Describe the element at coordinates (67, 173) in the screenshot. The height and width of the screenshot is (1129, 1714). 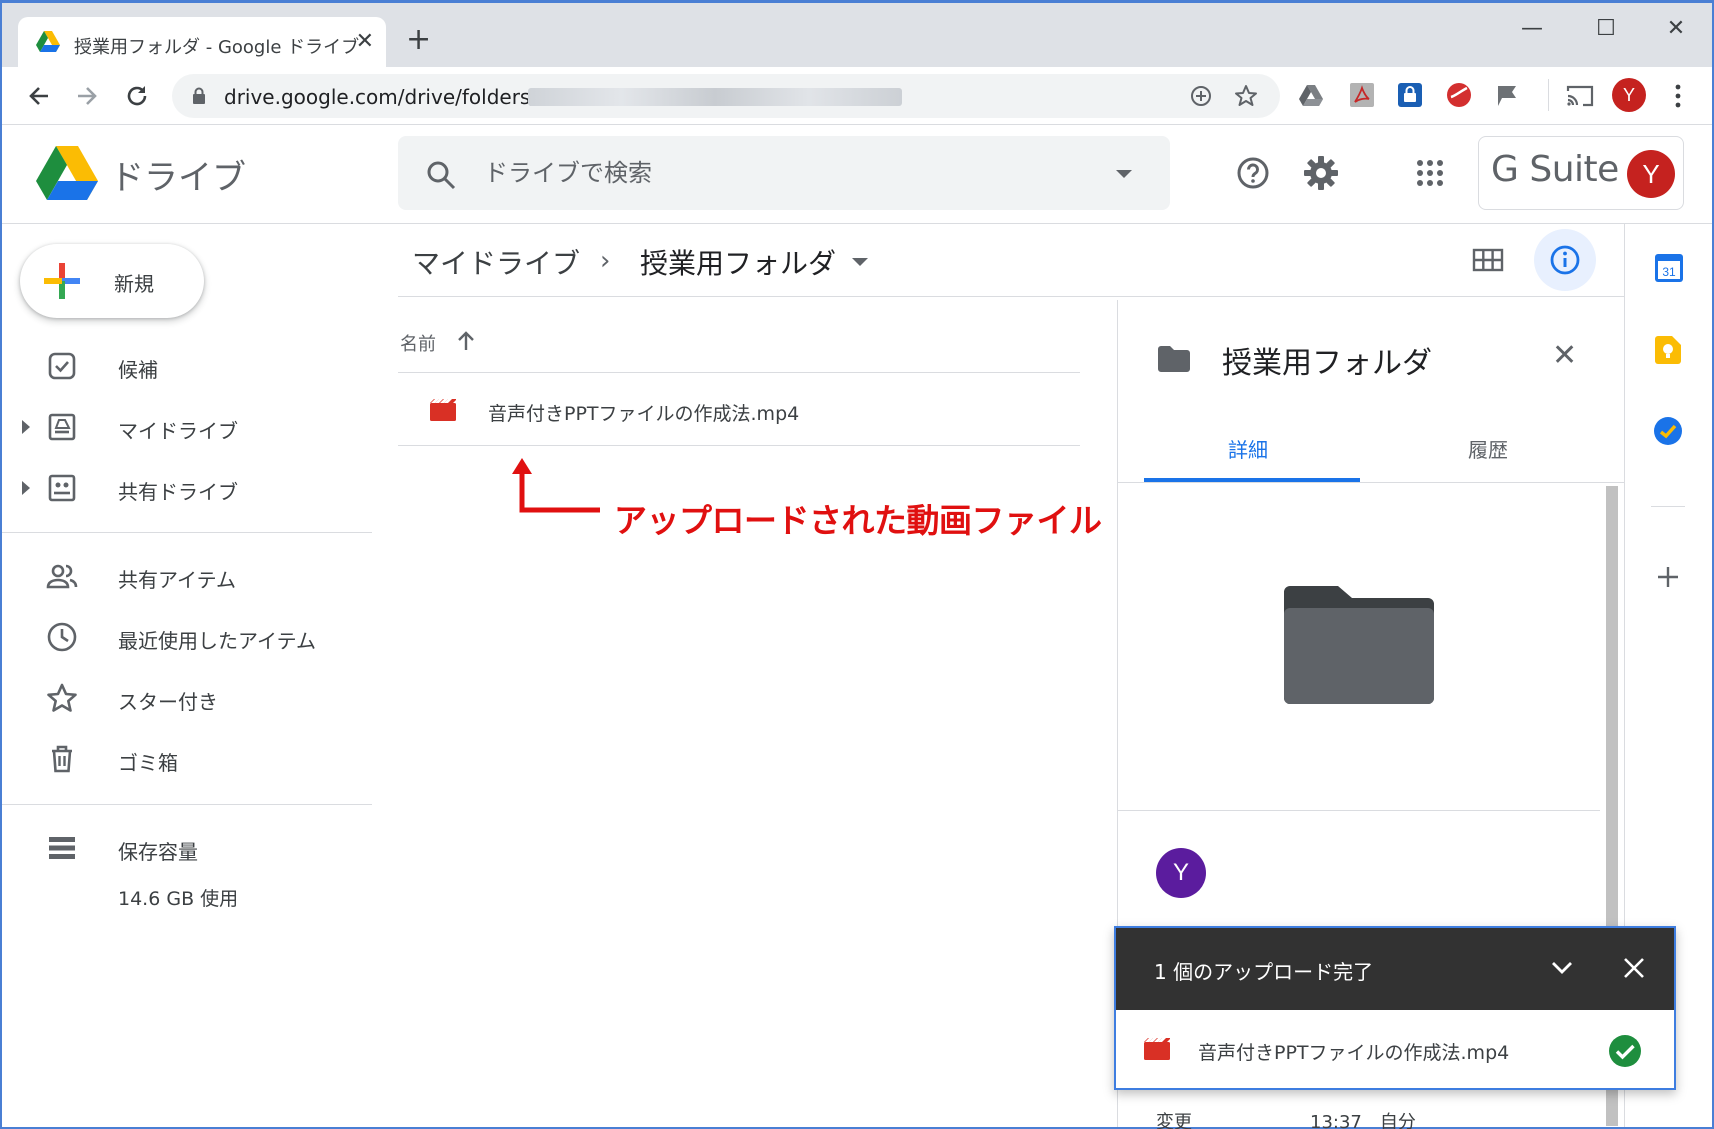
I see `drive-logo-icon` at that location.